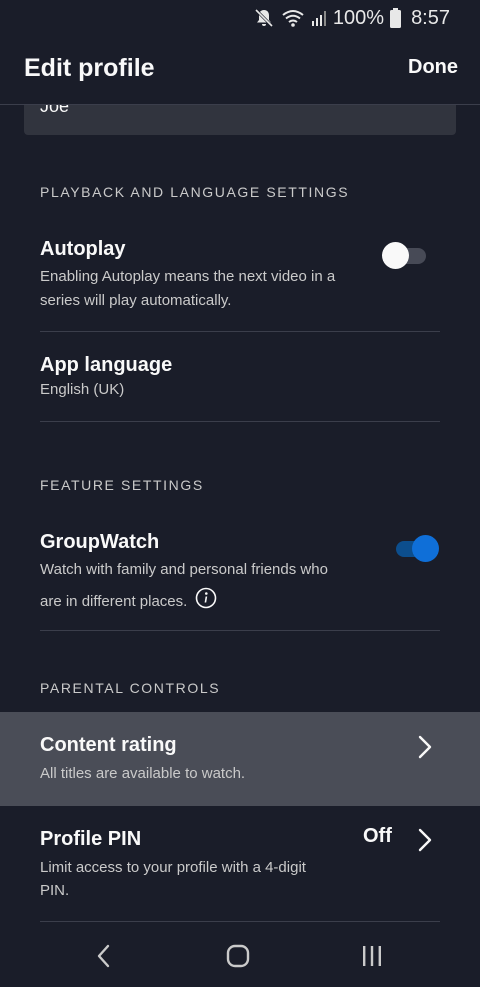 This screenshot has width=480, height=987. I want to click on wifi-icon, so click(293, 18).